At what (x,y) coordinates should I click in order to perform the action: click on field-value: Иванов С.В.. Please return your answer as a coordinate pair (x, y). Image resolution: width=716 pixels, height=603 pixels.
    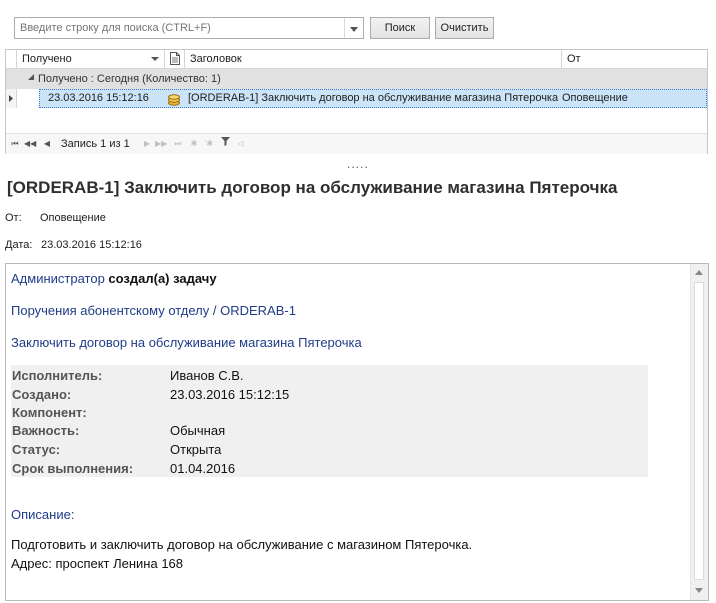
    Looking at the image, I should click on (207, 375).